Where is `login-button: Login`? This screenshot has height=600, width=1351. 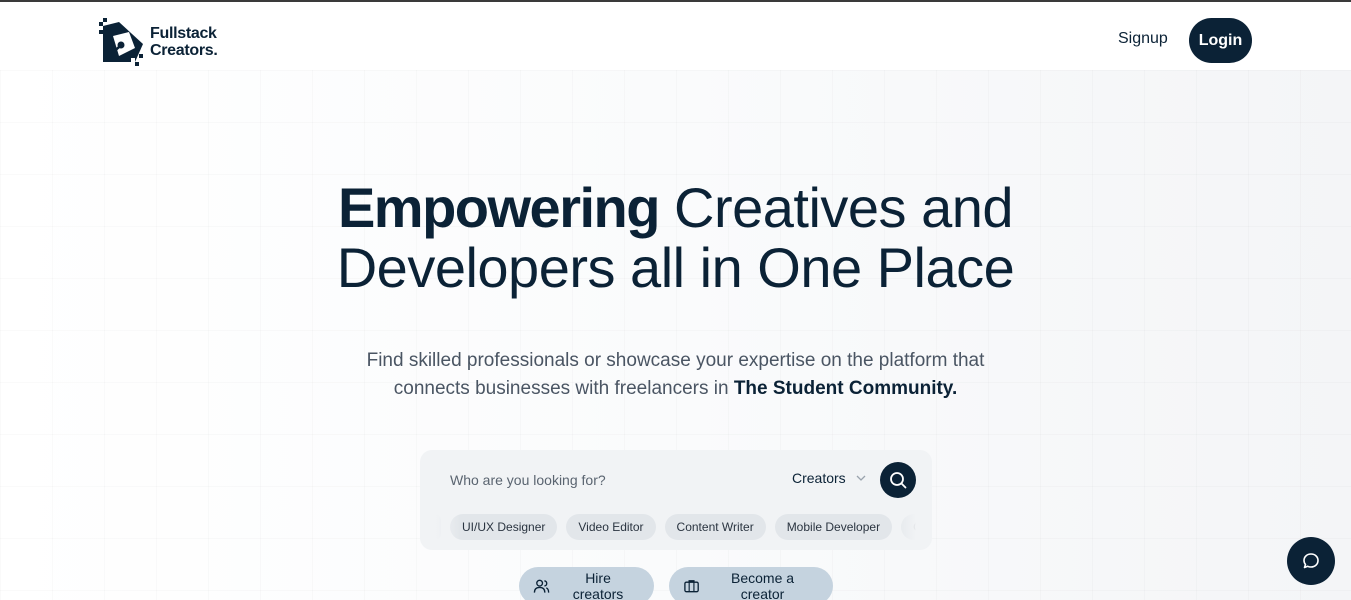 login-button: Login is located at coordinates (1220, 40).